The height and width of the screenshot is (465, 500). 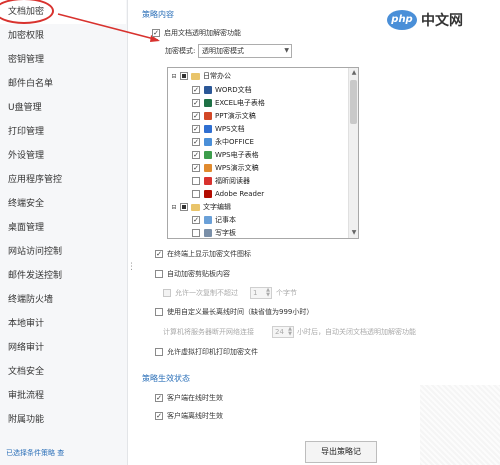 I want to click on sidebar-item-local-audit: 本地审计, so click(x=63, y=324).